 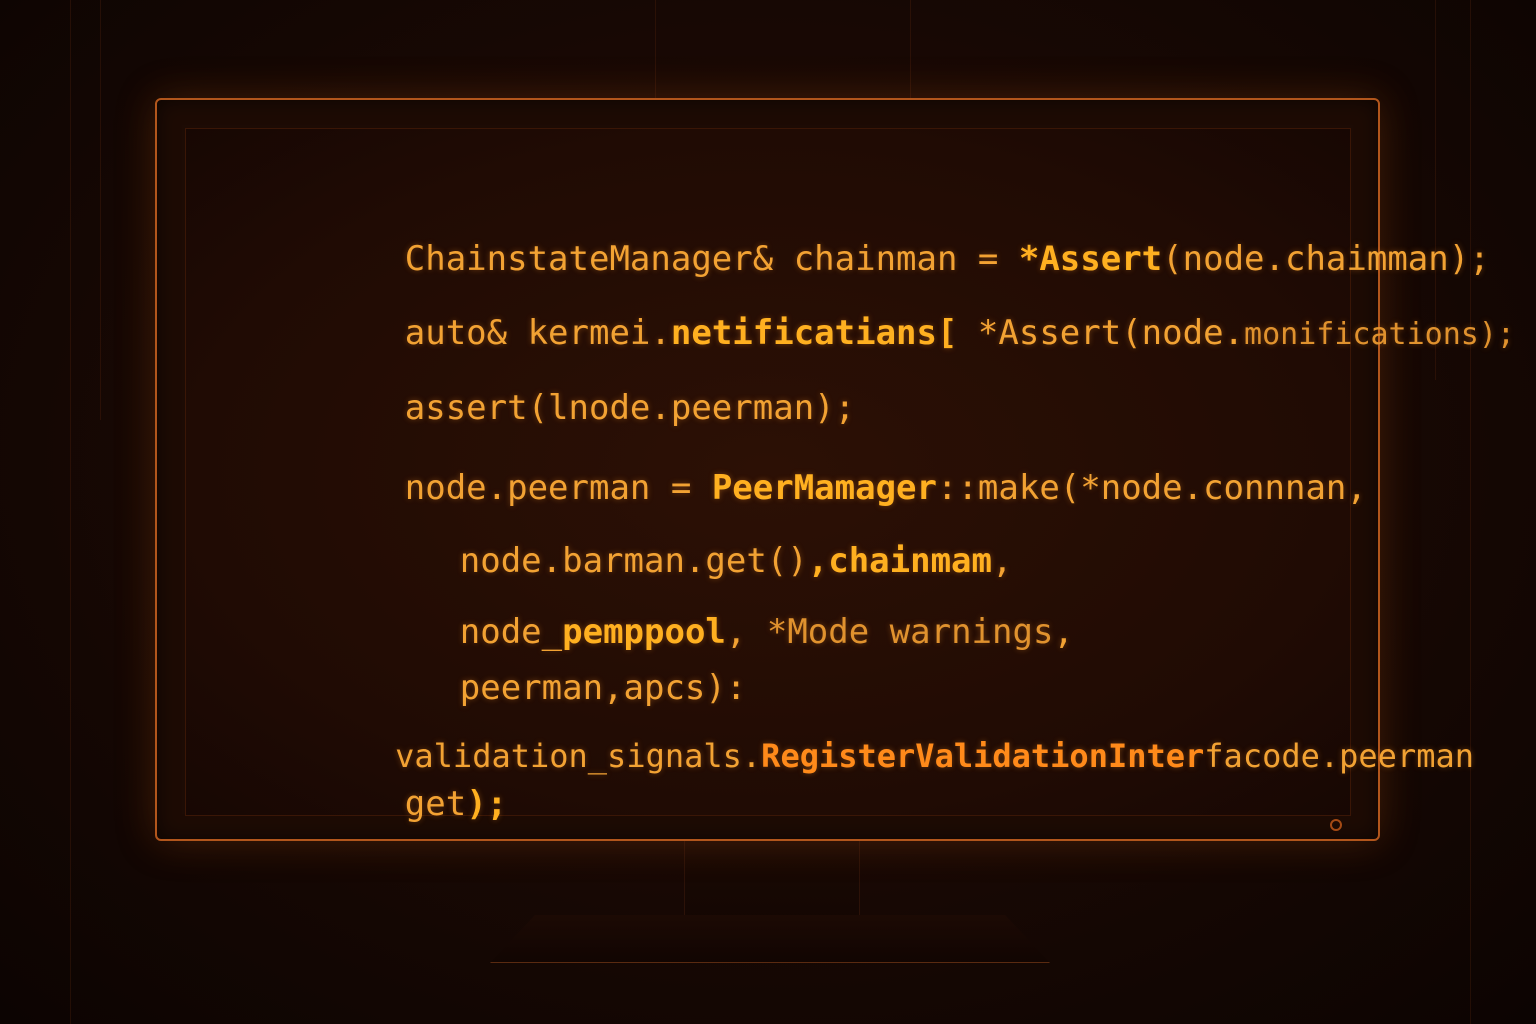 What do you see at coordinates (1336, 825) in the screenshot?
I see `power-led-icon` at bounding box center [1336, 825].